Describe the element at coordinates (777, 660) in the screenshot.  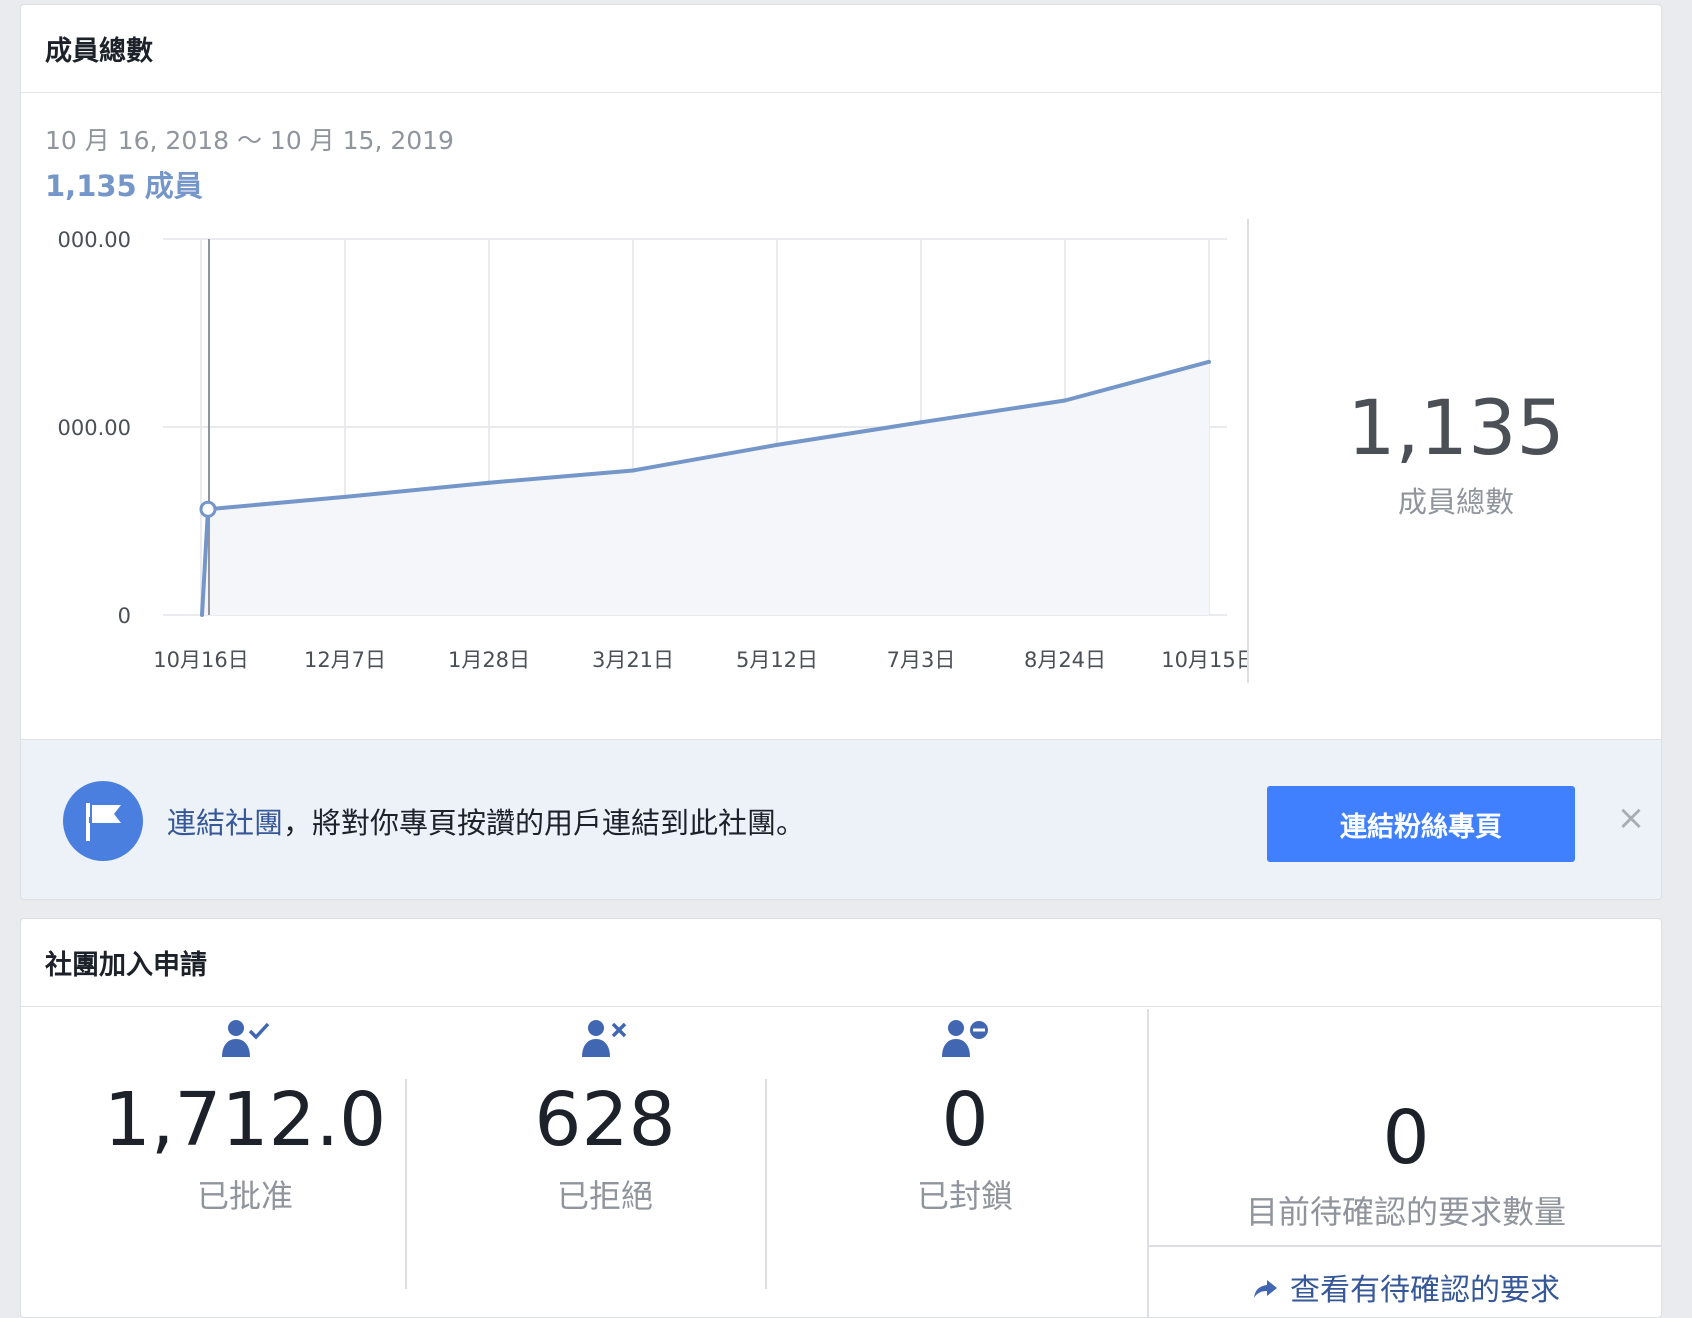
I see `x-tick-label: 5月12日` at that location.